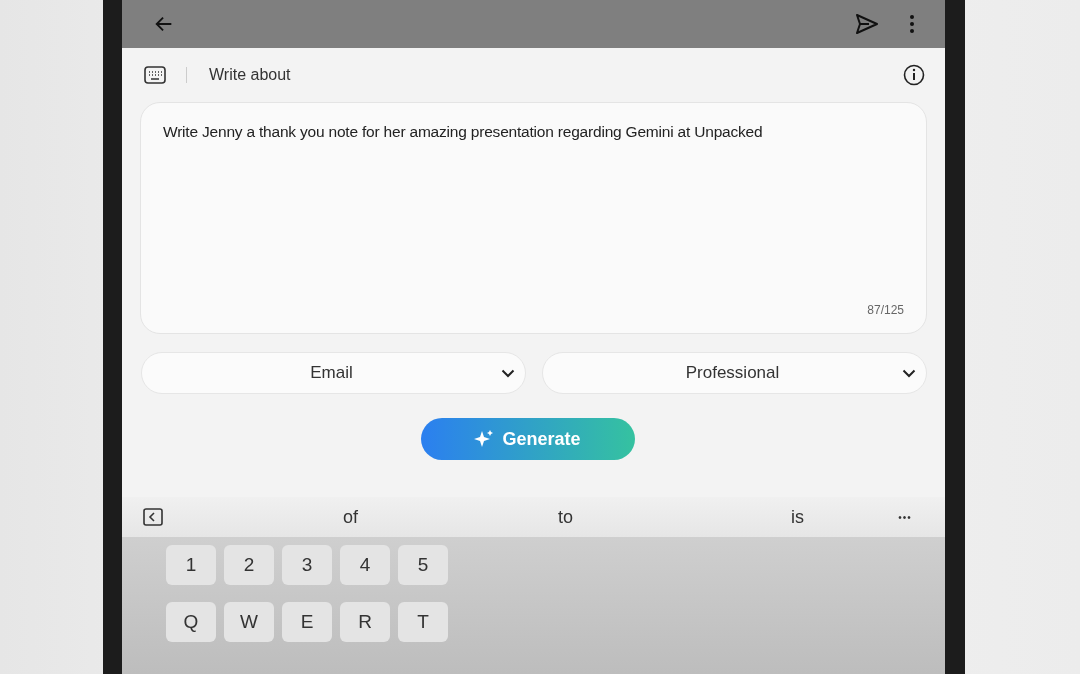 This screenshot has width=1080, height=674. Describe the element at coordinates (798, 517) in the screenshot. I see `suggestion-word: is` at that location.